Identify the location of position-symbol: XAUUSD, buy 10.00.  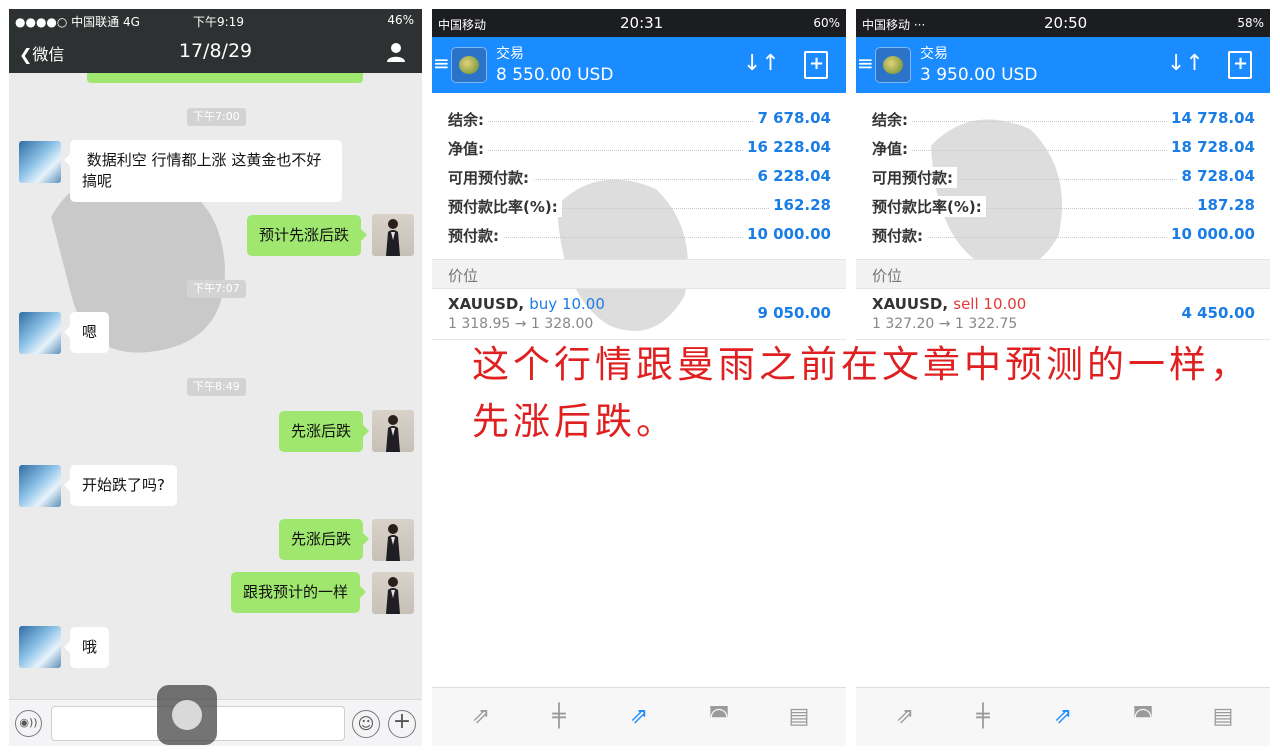
(526, 304).